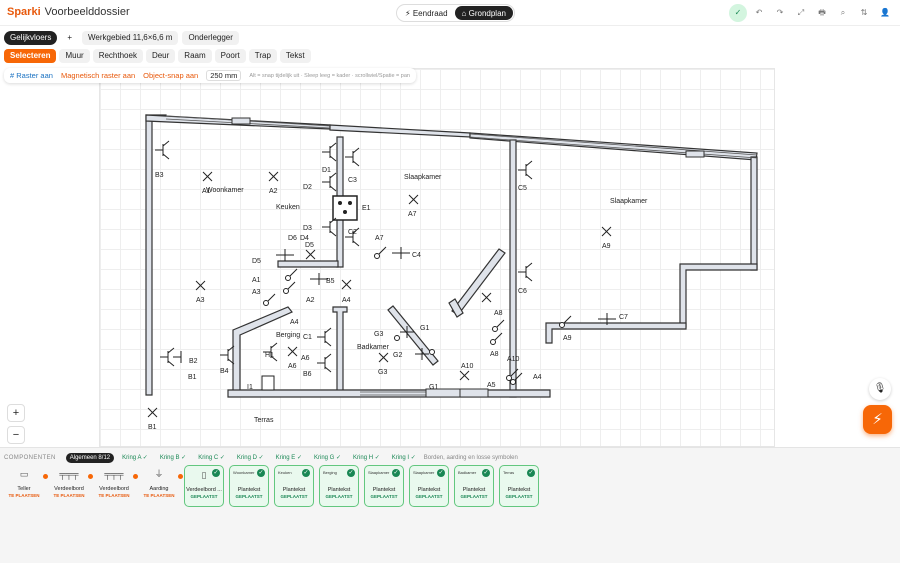  What do you see at coordinates (352, 232) in the screenshot?
I see `symbol-label: C2` at bounding box center [352, 232].